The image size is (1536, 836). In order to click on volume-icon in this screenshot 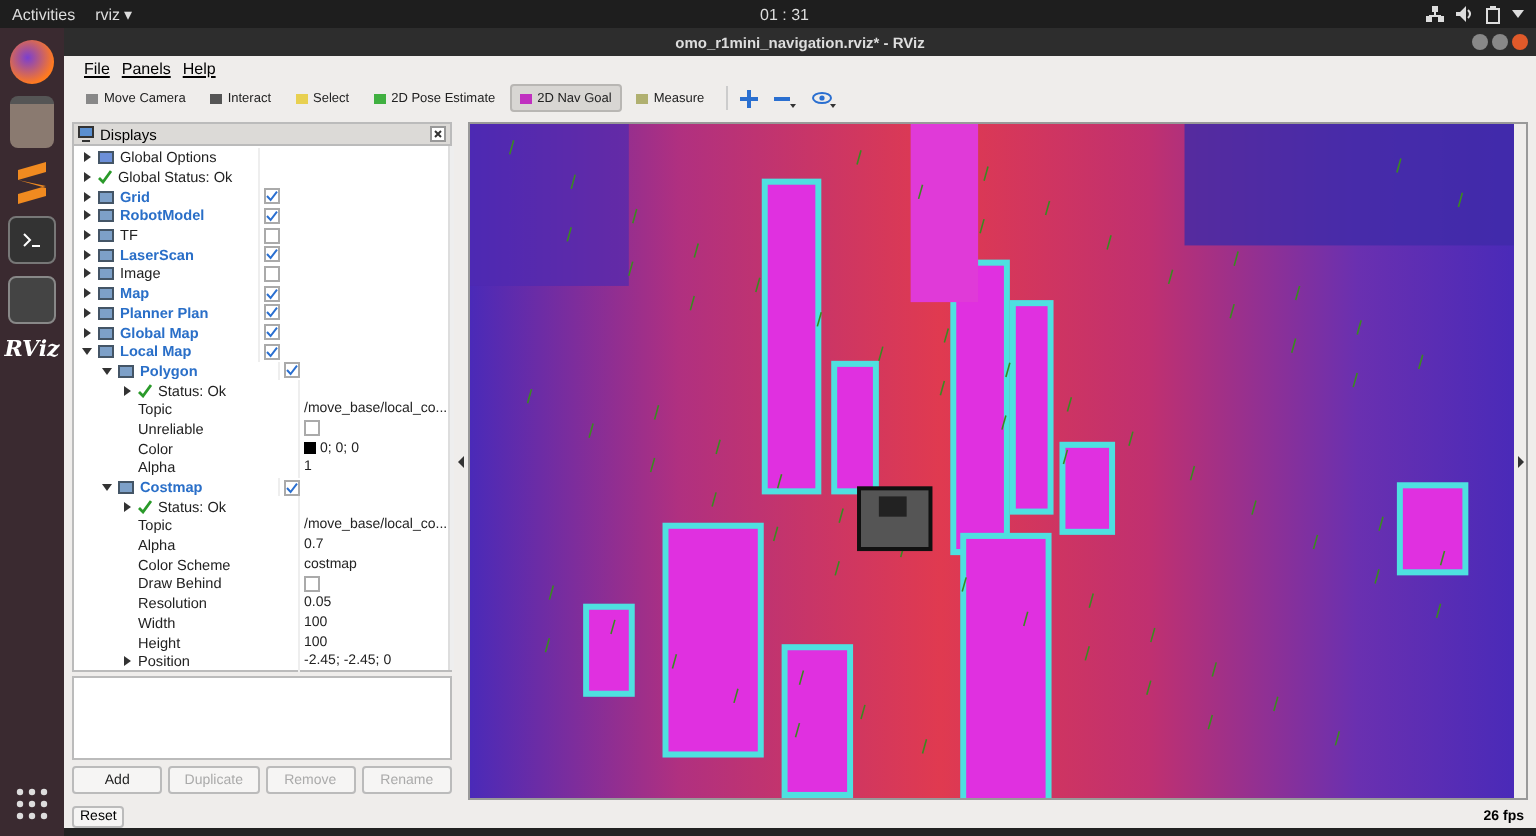, I will do `click(1465, 14)`.